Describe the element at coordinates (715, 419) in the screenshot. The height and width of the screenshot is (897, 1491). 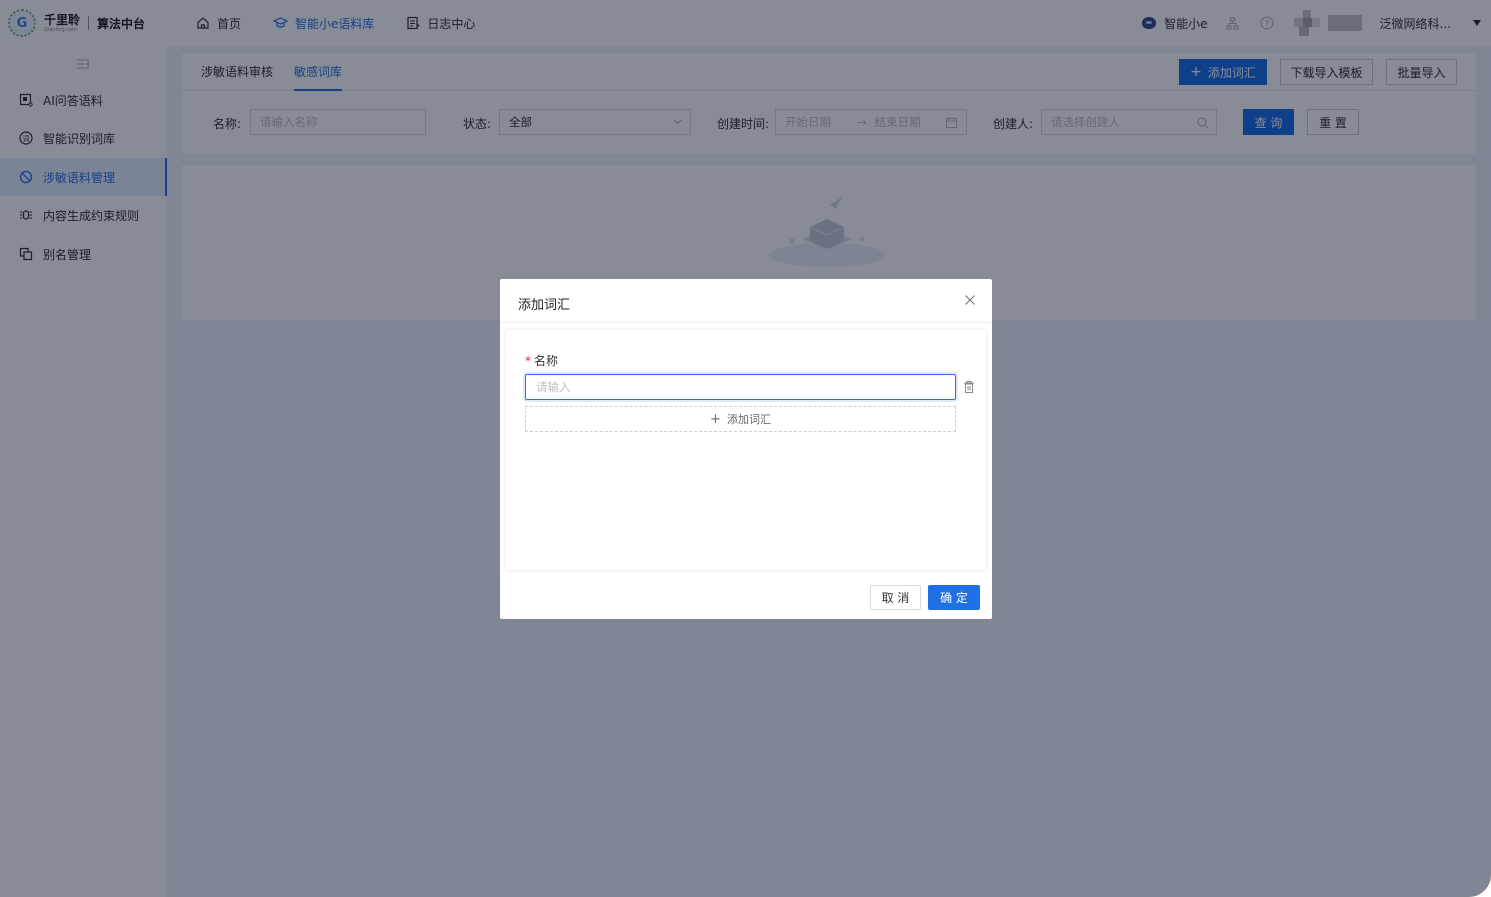
I see `plus-icon: +` at that location.